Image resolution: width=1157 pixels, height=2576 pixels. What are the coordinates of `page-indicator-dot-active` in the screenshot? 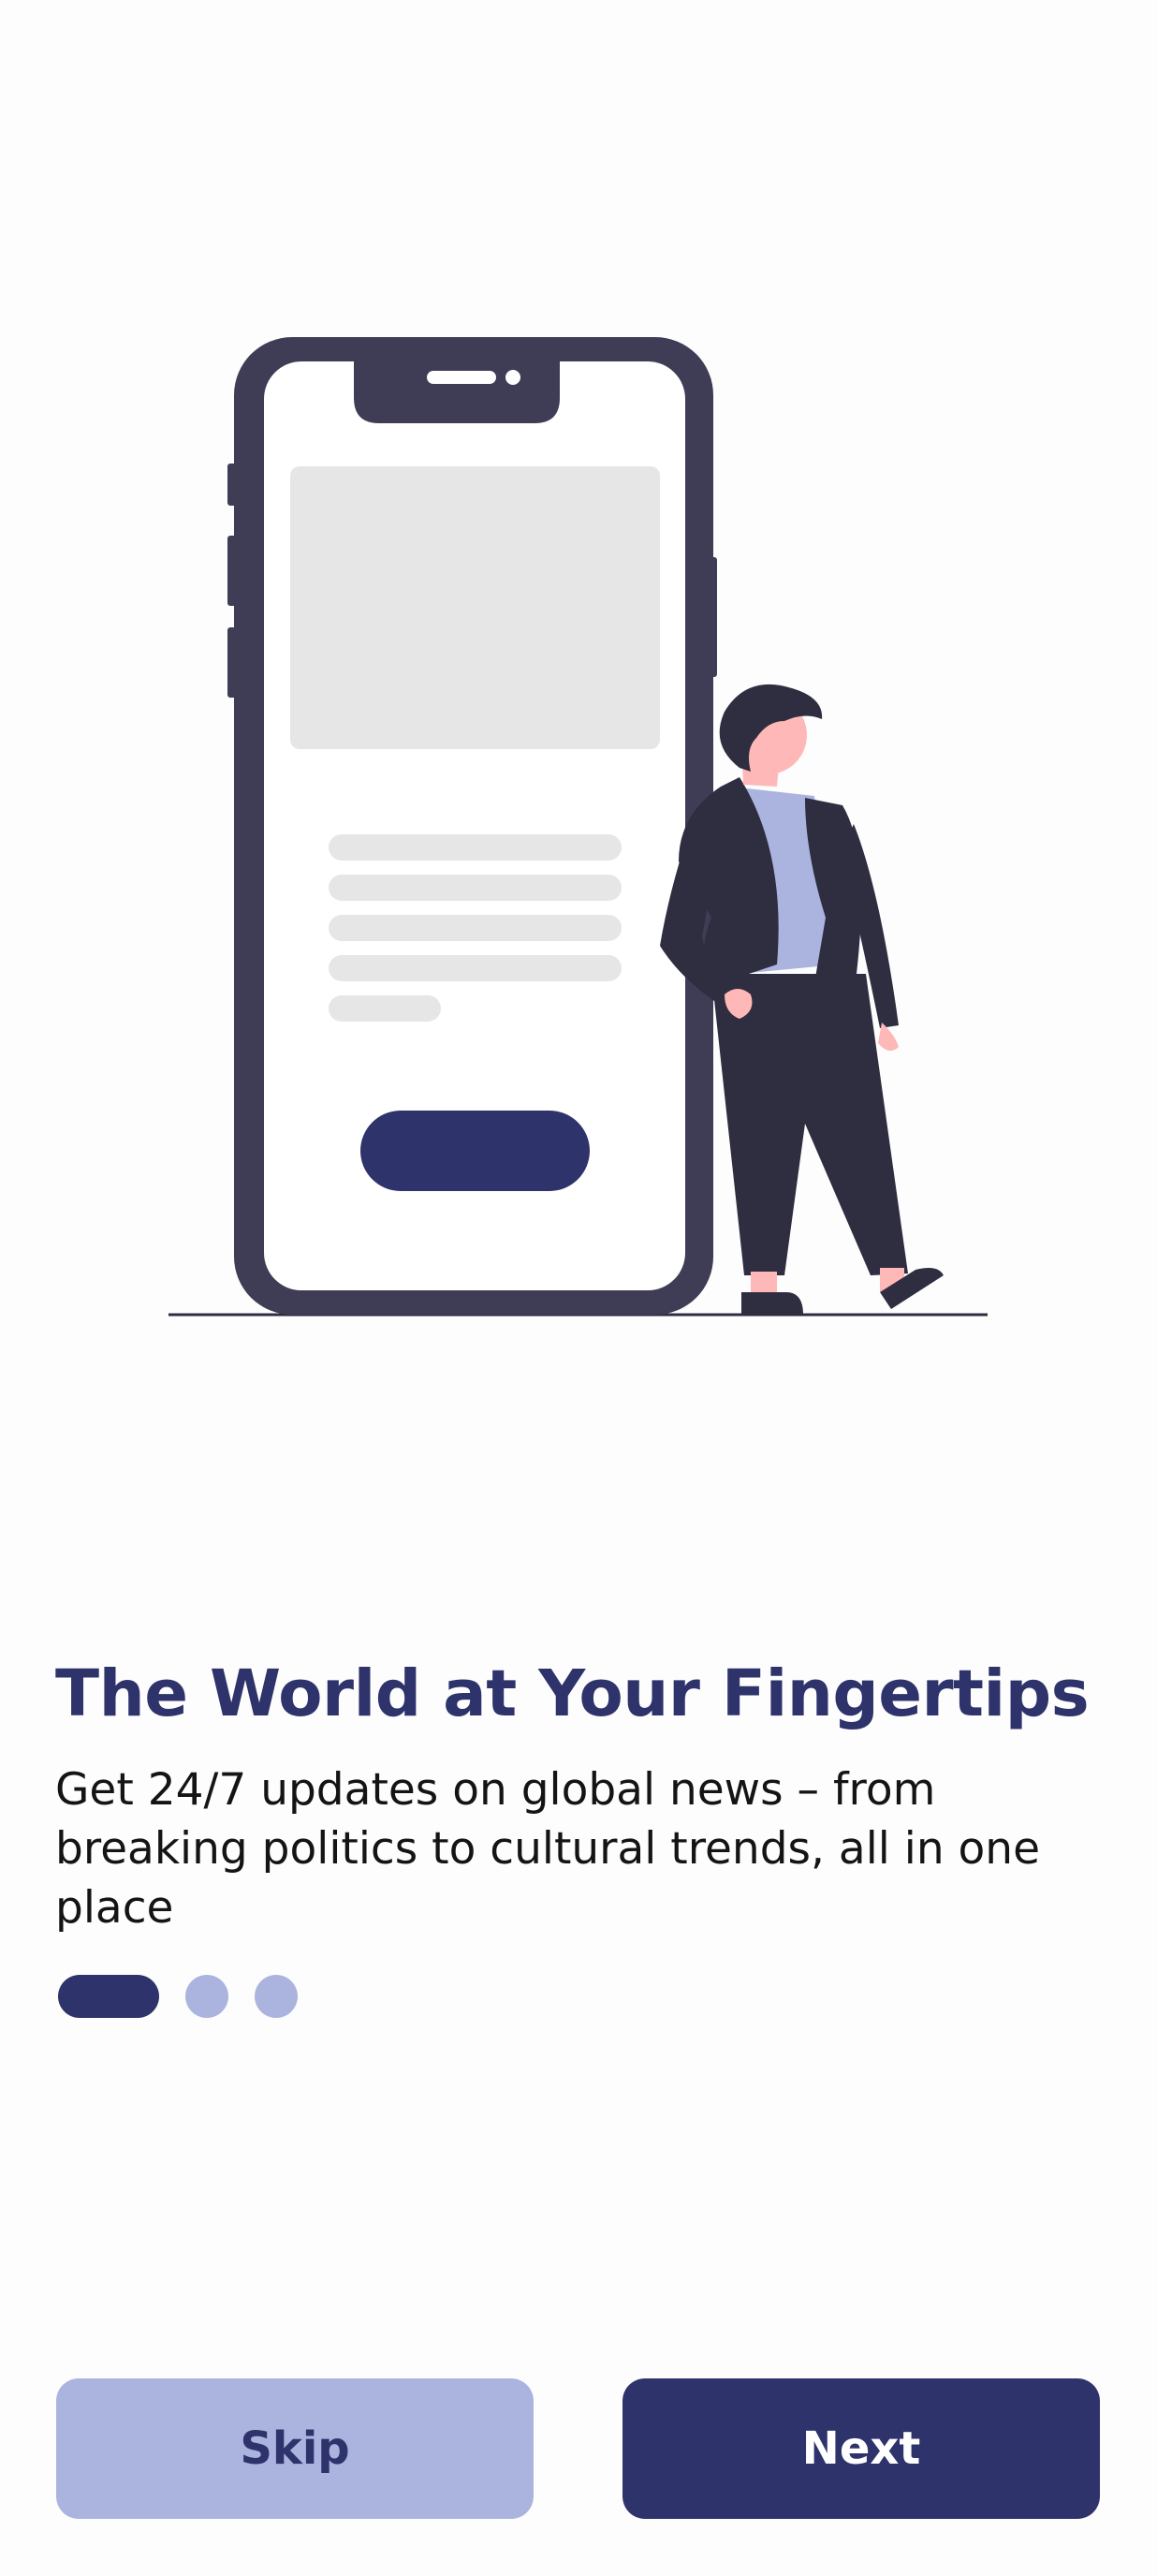 It's located at (108, 1996).